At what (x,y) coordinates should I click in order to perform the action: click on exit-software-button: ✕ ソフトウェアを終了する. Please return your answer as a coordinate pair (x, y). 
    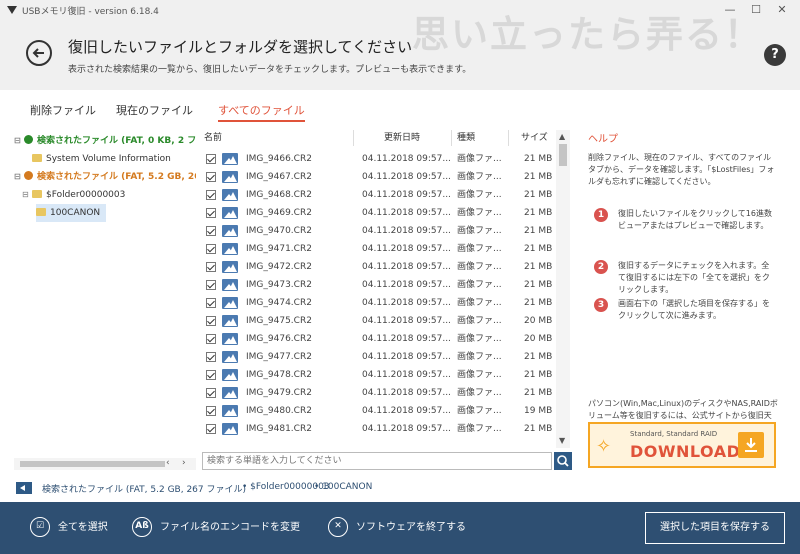
    Looking at the image, I should click on (397, 528).